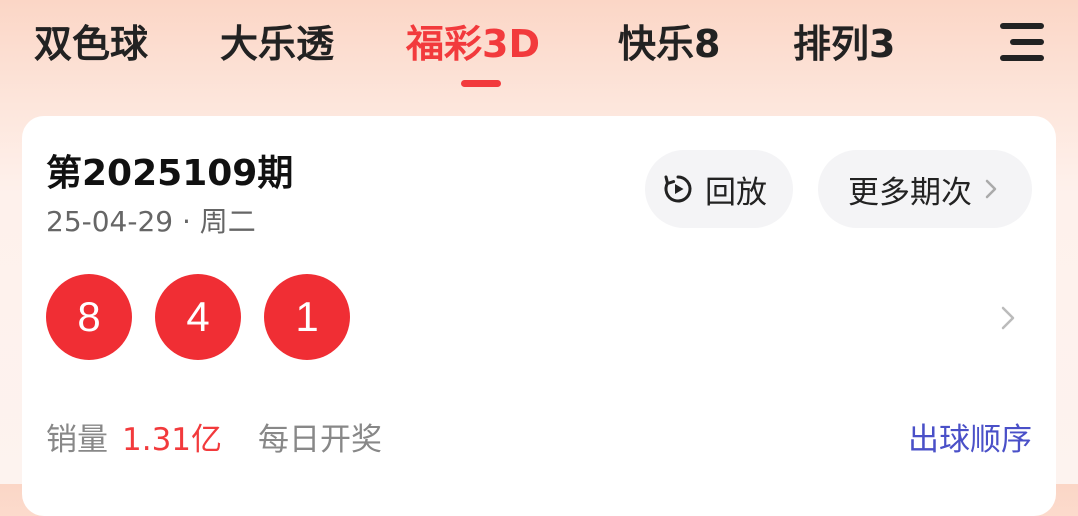 This screenshot has height=516, width=1078. Describe the element at coordinates (89, 317) in the screenshot. I see `number-ball: 8` at that location.